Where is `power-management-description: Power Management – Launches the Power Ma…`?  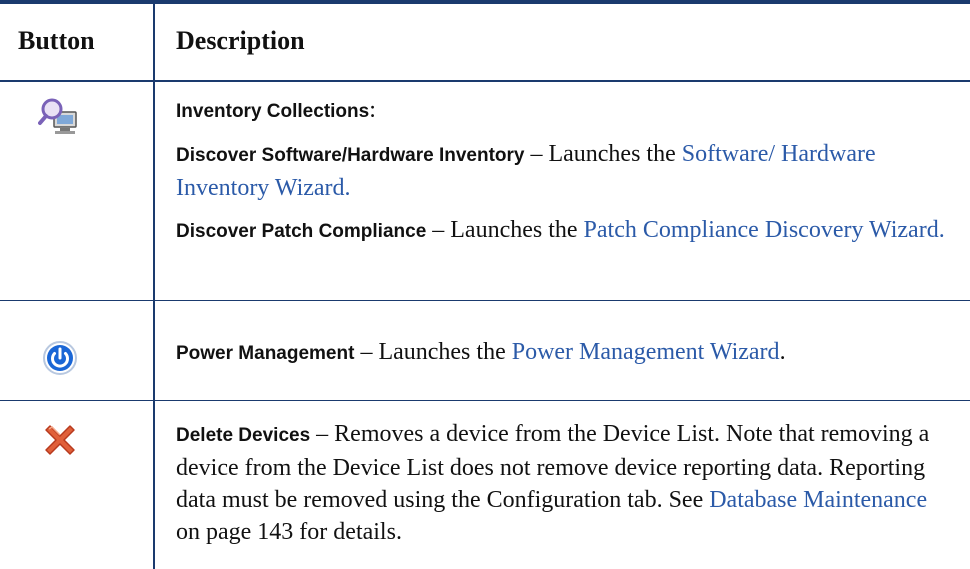
power-management-description: Power Management – Launches the Power Ma… is located at coordinates (561, 353).